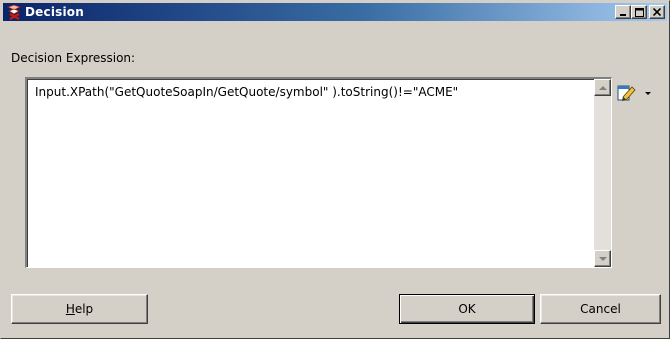 The height and width of the screenshot is (339, 670). I want to click on close-icon, so click(657, 12).